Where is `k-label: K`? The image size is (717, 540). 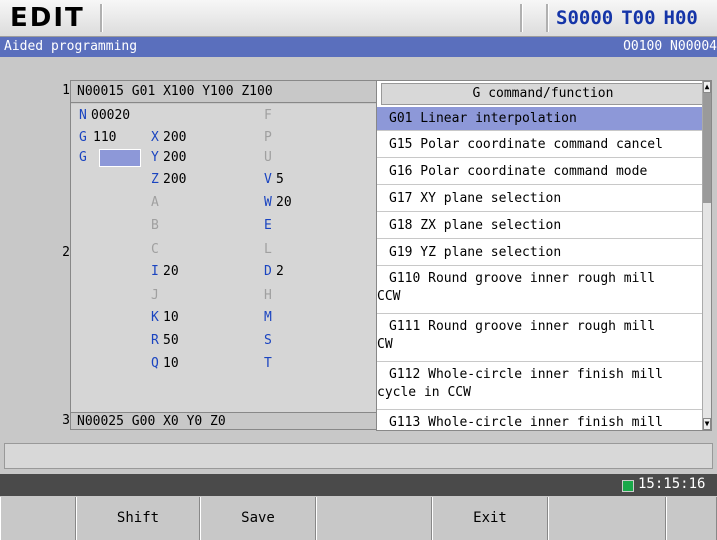
k-label: K is located at coordinates (155, 317).